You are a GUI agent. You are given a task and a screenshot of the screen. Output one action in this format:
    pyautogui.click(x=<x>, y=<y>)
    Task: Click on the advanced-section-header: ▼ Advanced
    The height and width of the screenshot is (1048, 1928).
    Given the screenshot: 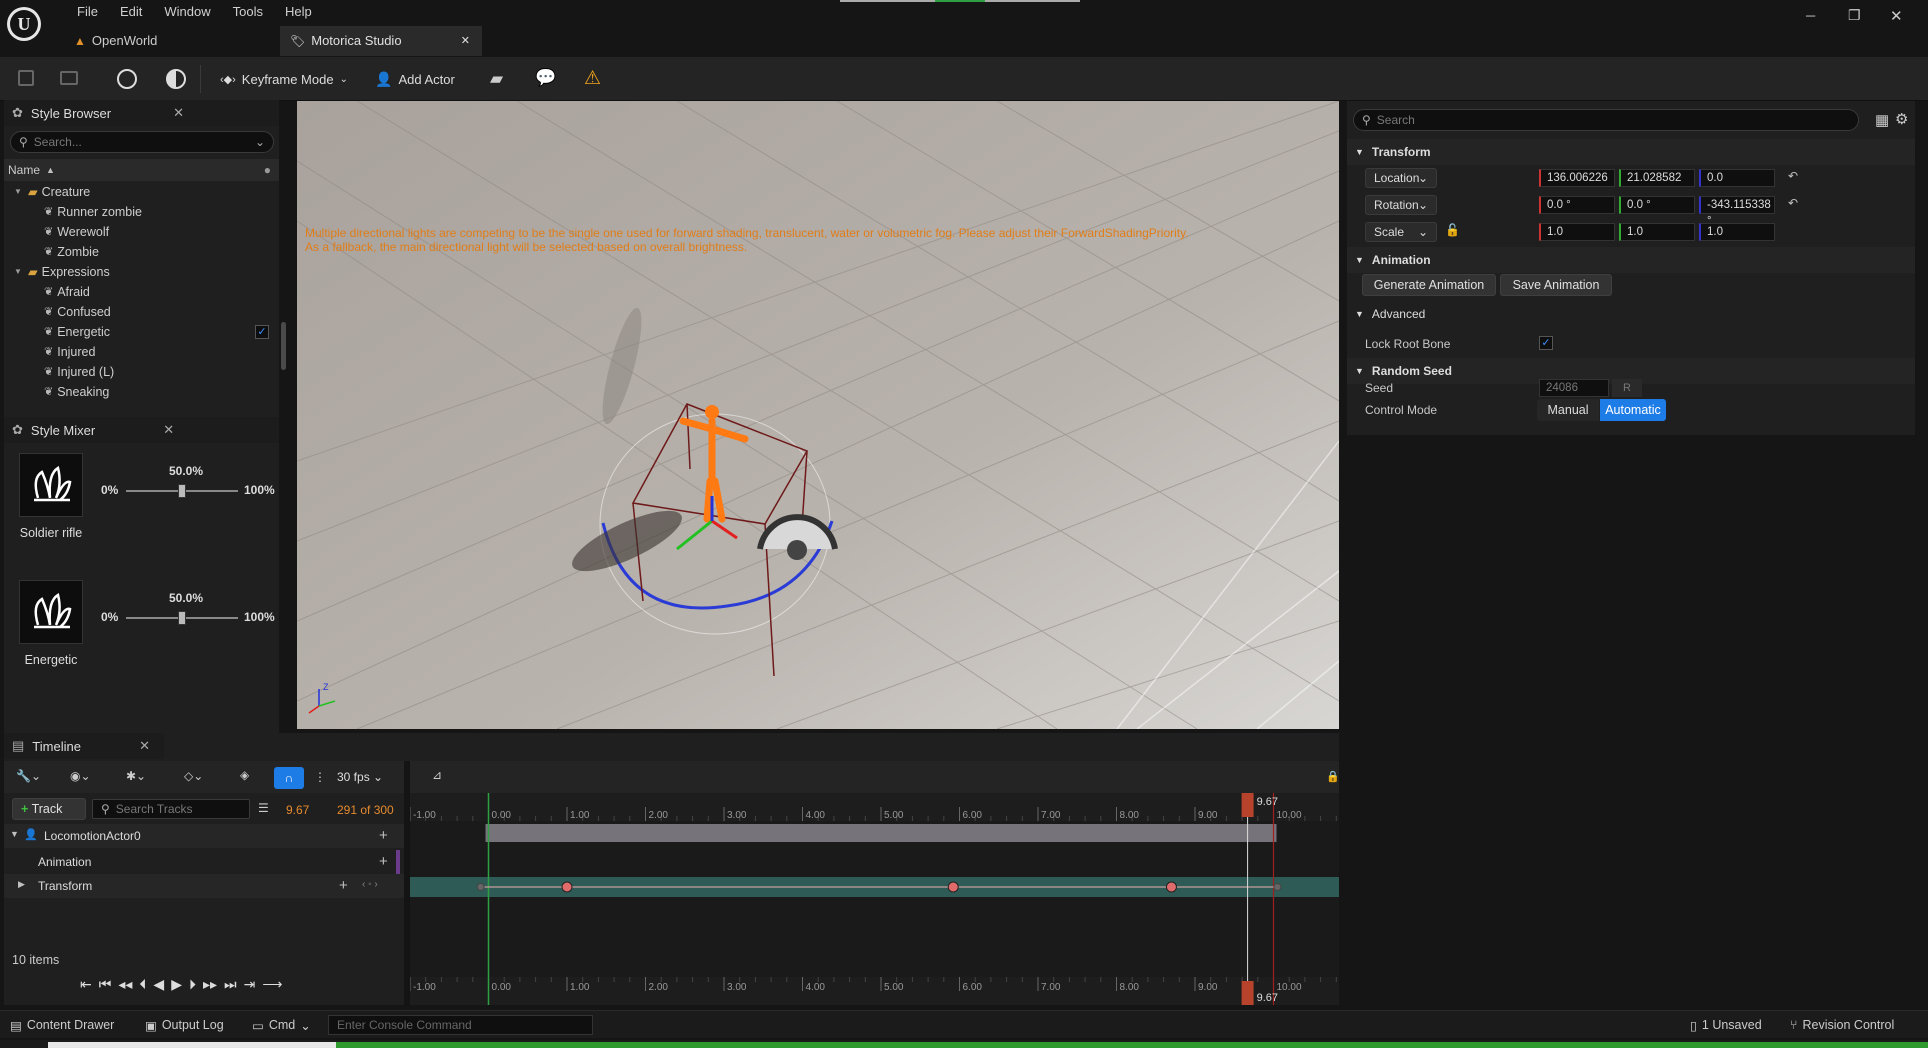 What is the action you would take?
    pyautogui.click(x=1631, y=314)
    